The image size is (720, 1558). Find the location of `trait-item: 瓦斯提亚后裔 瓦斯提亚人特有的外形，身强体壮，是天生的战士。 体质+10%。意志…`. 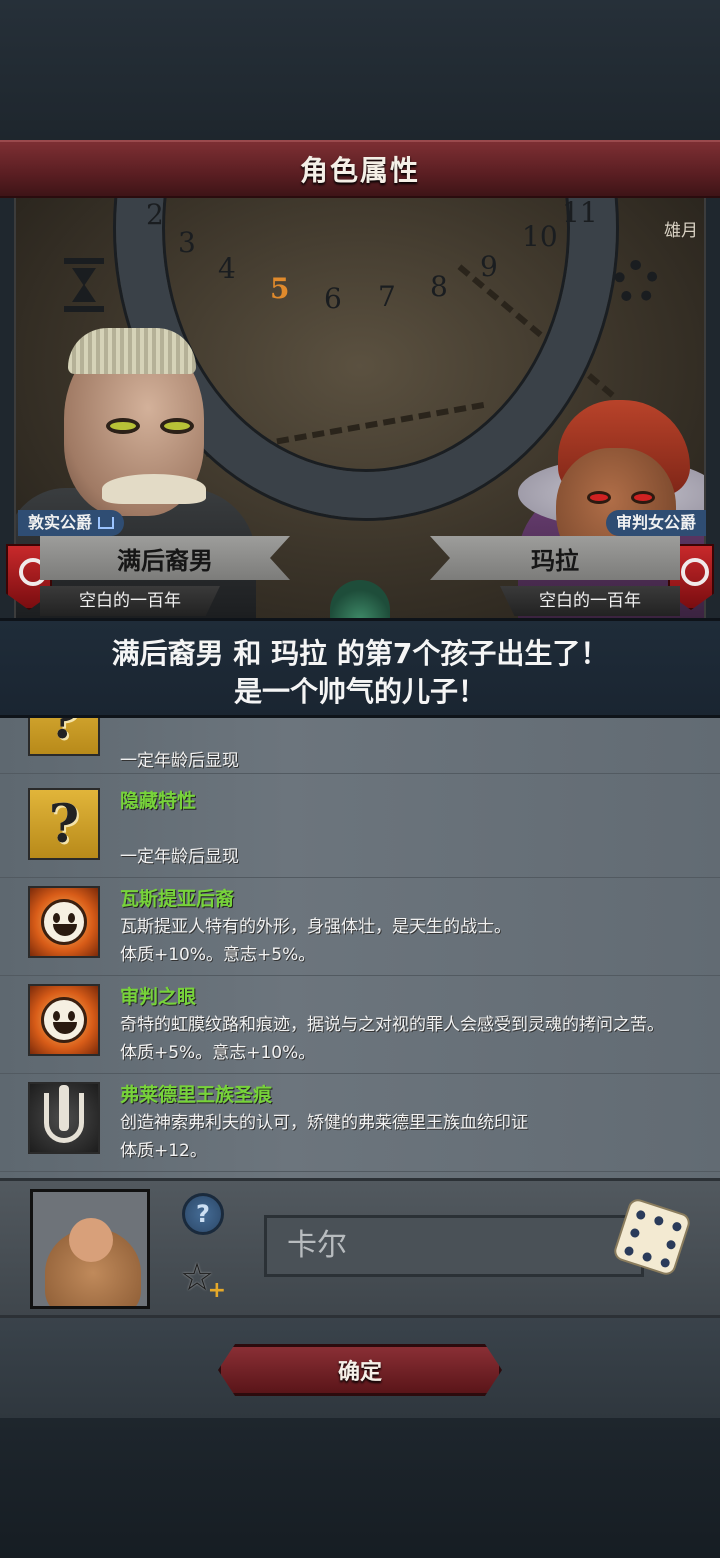

trait-item: 瓦斯提亚后裔 瓦斯提亚人特有的外形，身强体壮，是天生的战士。 体质+10%。意志… is located at coordinates (360, 927).